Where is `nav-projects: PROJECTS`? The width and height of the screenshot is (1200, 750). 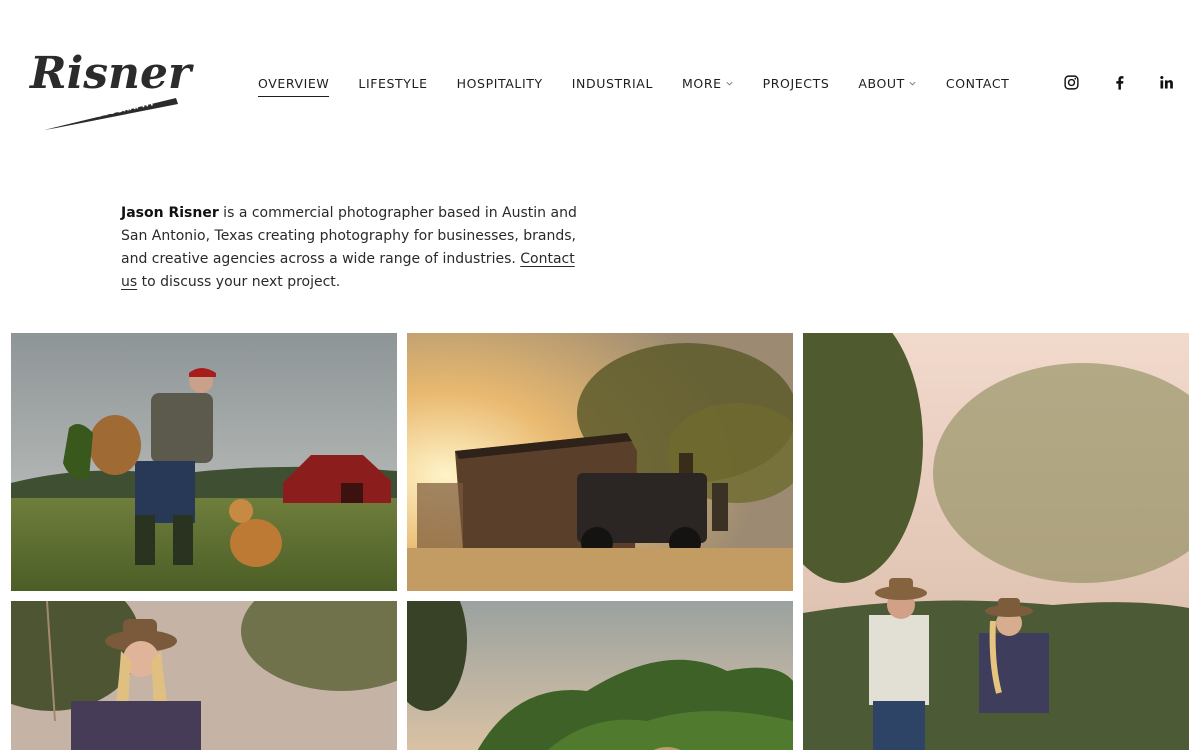
nav-projects: PROJECTS is located at coordinates (796, 83).